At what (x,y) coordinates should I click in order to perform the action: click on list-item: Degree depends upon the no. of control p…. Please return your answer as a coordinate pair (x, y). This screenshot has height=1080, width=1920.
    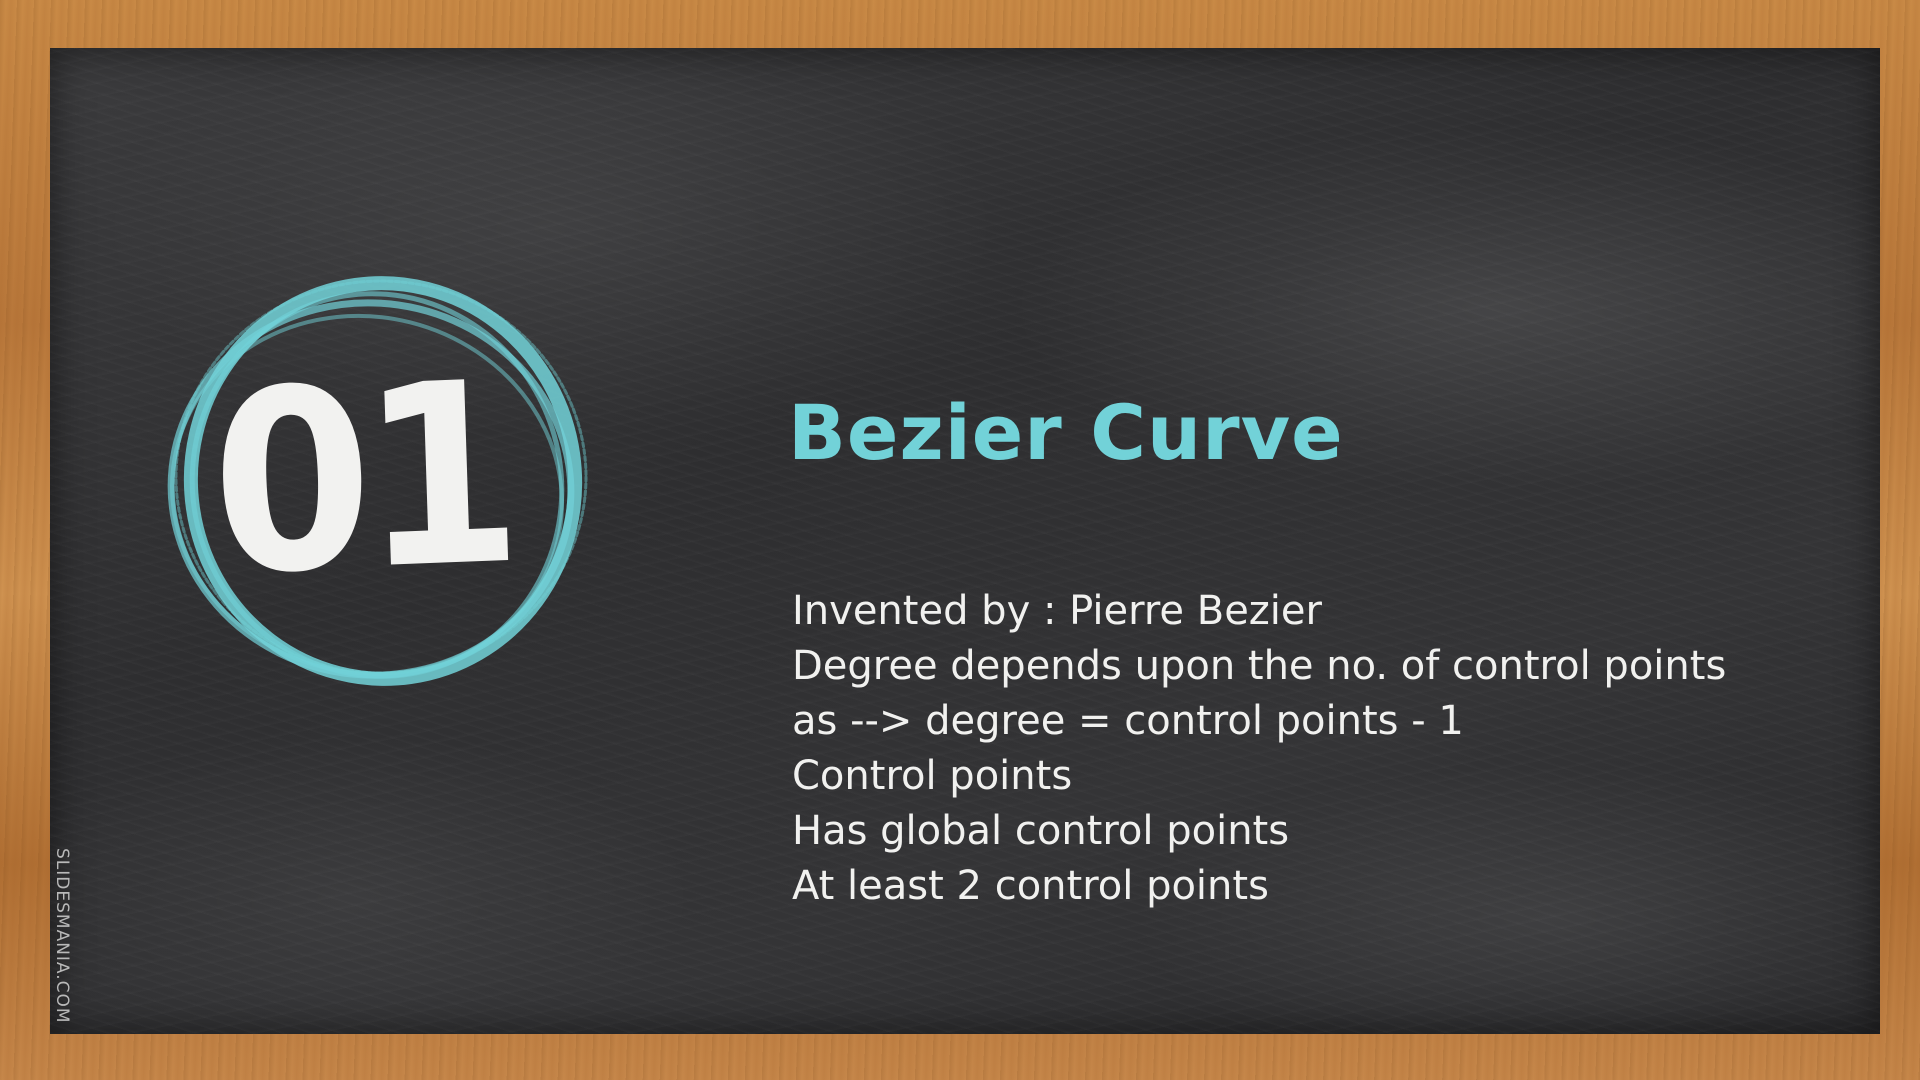
    Looking at the image, I should click on (1259, 666).